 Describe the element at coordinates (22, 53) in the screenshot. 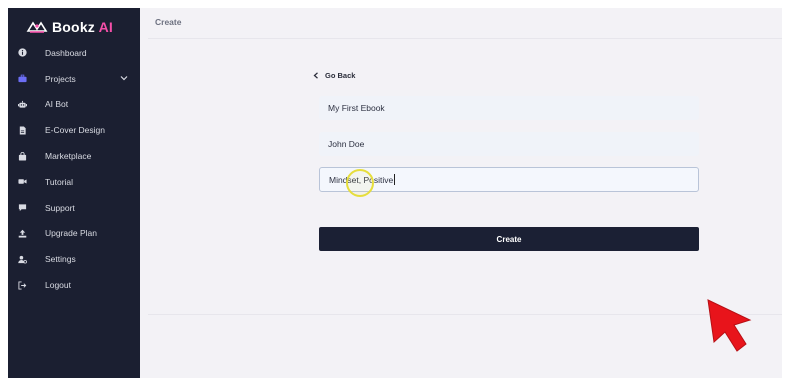

I see `info-icon` at that location.